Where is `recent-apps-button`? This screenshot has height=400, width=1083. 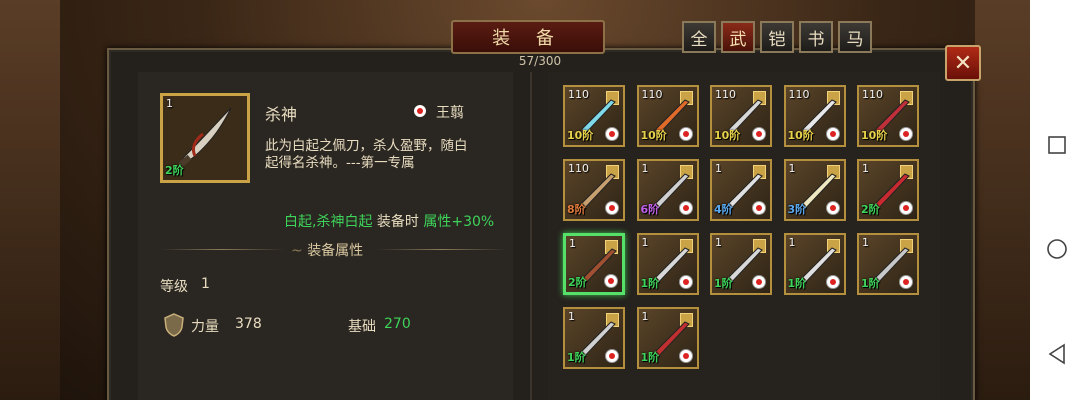
recent-apps-button is located at coordinates (1057, 145).